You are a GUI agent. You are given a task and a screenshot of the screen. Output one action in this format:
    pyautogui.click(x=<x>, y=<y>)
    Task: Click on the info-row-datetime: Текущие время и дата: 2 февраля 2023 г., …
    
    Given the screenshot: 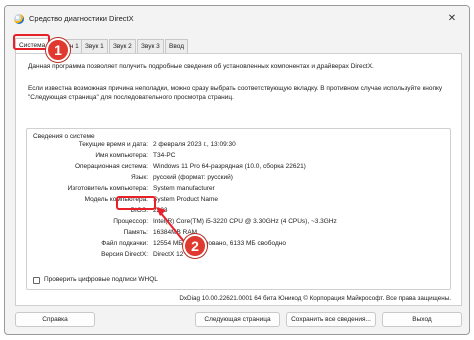 What is the action you would take?
    pyautogui.click(x=238, y=145)
    